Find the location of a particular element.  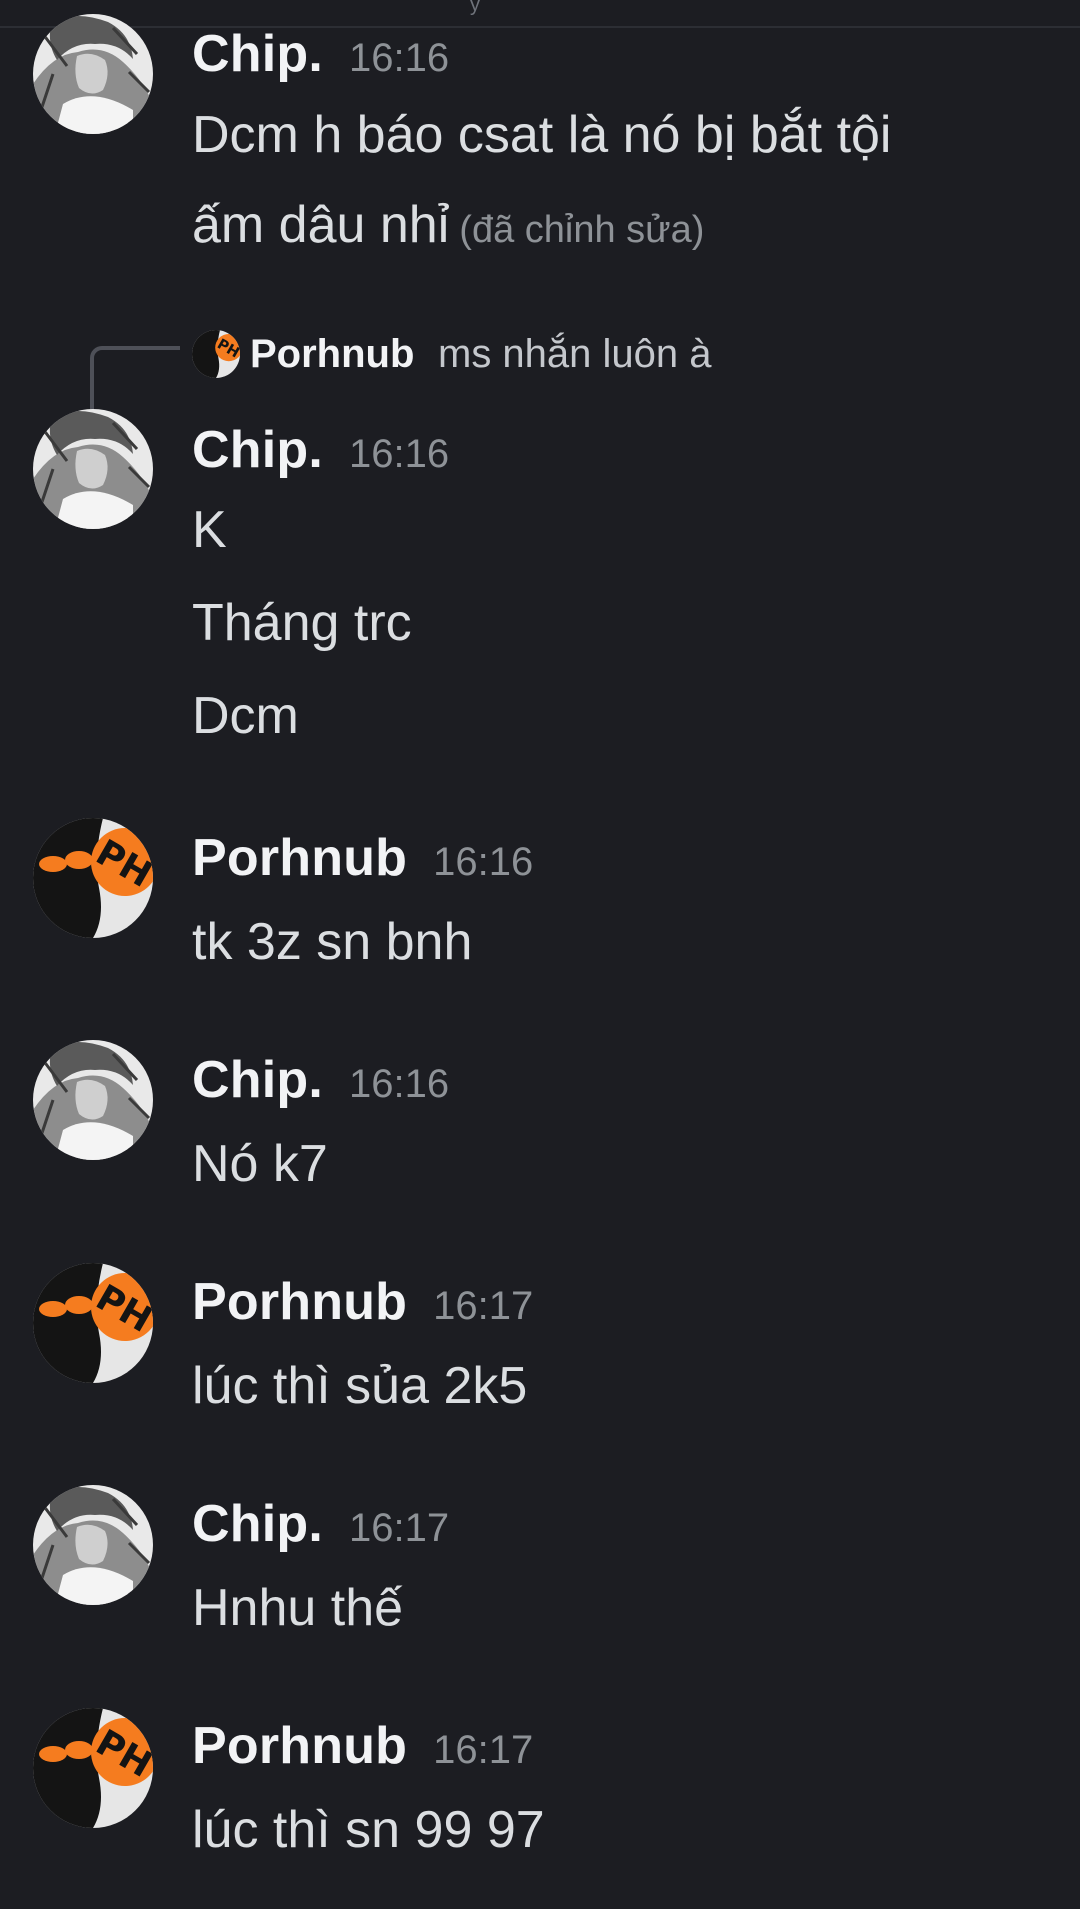

reply-text: ms nhắn luôn à is located at coordinates (575, 354).